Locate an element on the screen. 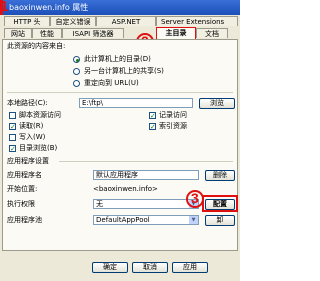  check-directory-browsing-label: 目录浏览(B) is located at coordinates (38, 148).